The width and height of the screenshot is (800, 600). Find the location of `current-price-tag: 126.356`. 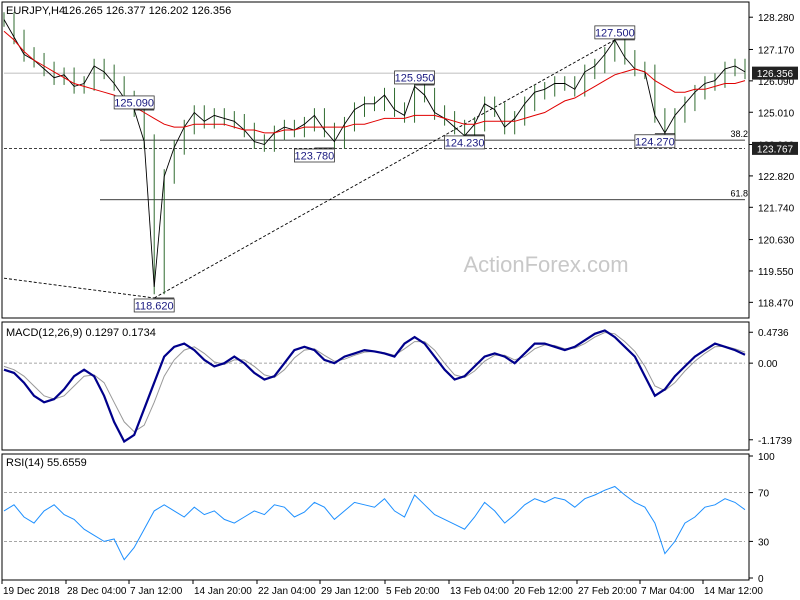

current-price-tag: 126.356 is located at coordinates (775, 74).